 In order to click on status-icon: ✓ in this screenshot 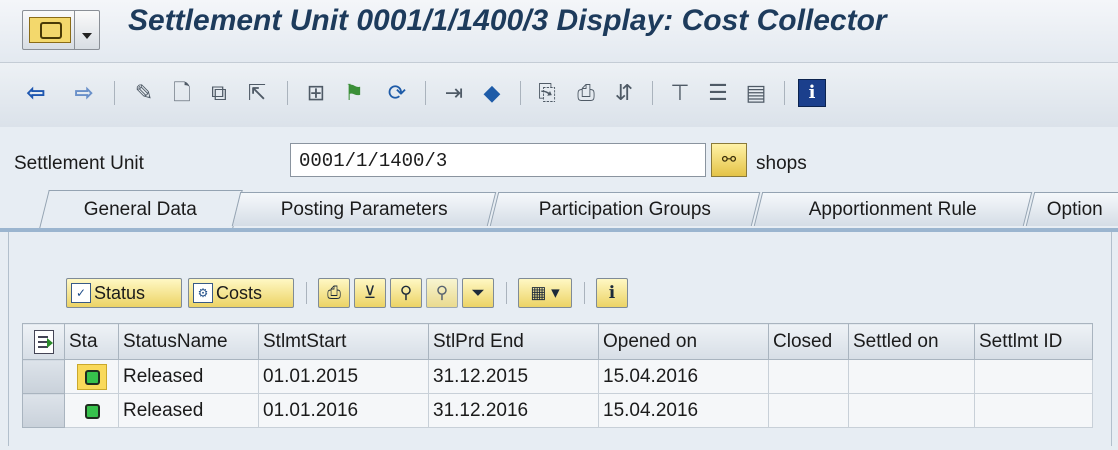, I will do `click(81, 293)`.